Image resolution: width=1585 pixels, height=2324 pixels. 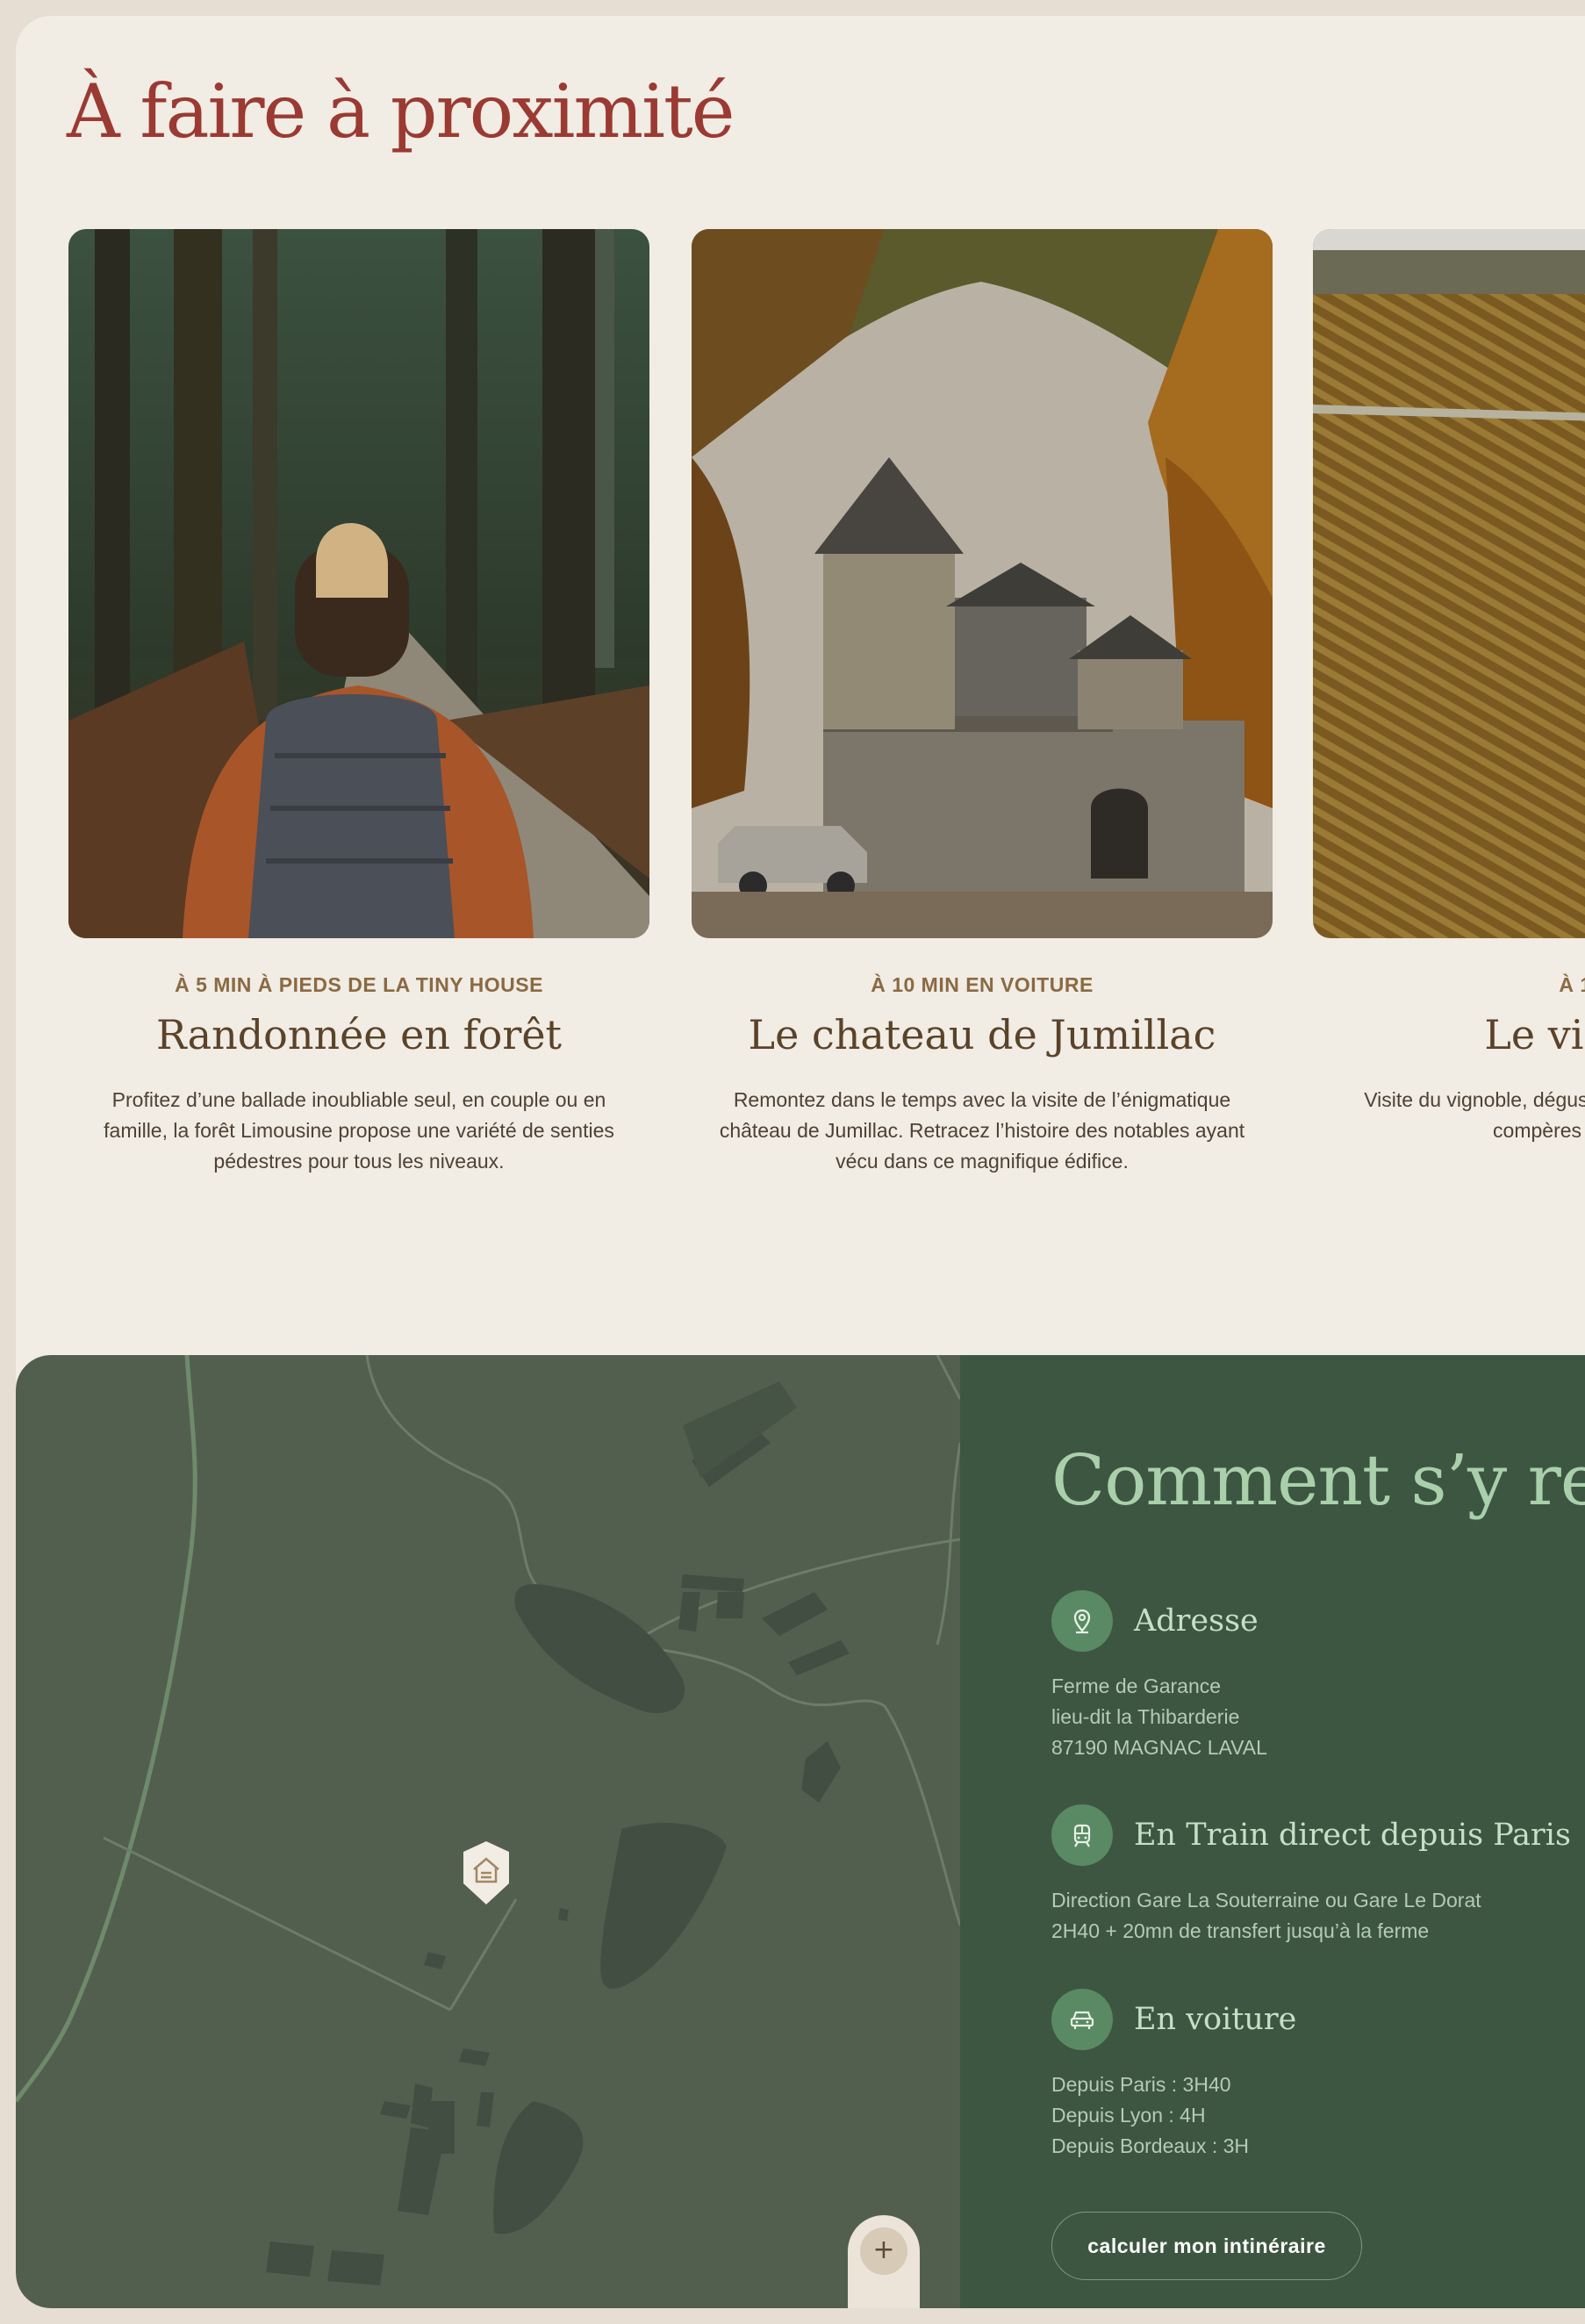 I want to click on address-line: 87190 MAGNAC LAVAL, so click(x=1159, y=1747).